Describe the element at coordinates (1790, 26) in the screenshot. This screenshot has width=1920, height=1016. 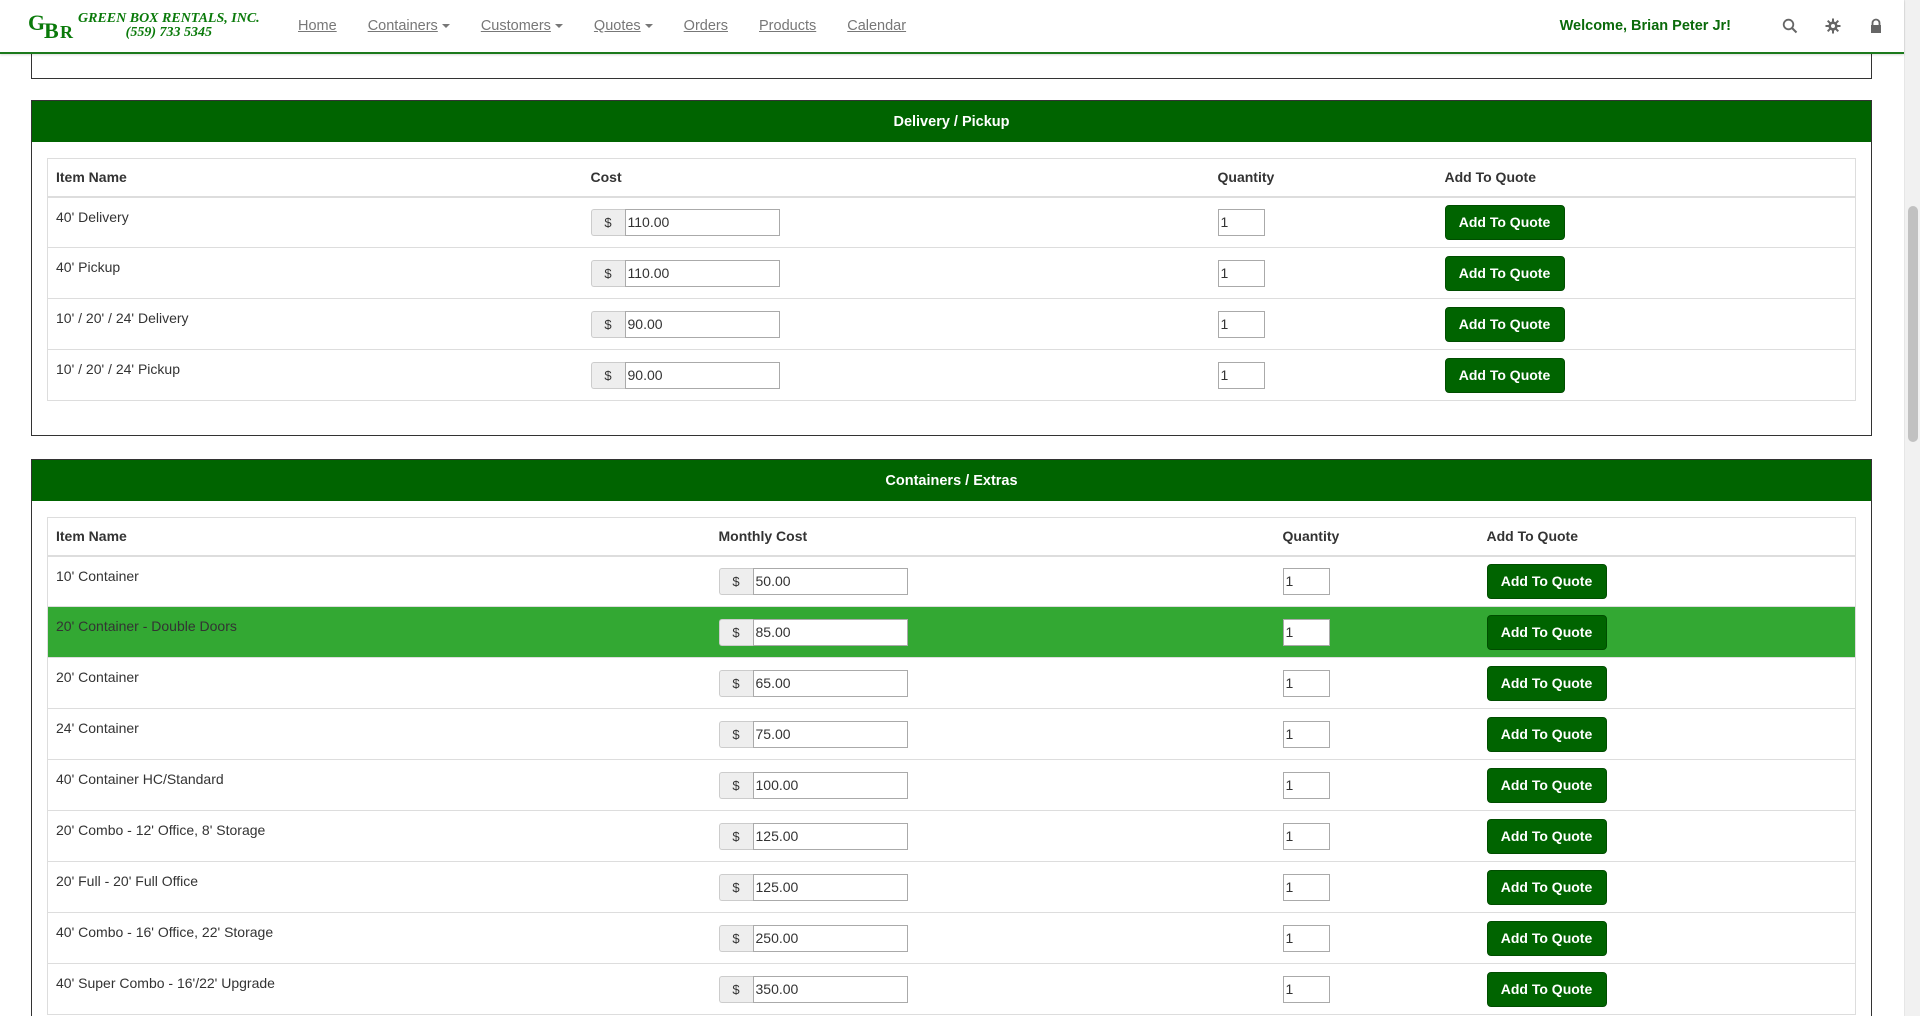
I see `search-icon` at that location.